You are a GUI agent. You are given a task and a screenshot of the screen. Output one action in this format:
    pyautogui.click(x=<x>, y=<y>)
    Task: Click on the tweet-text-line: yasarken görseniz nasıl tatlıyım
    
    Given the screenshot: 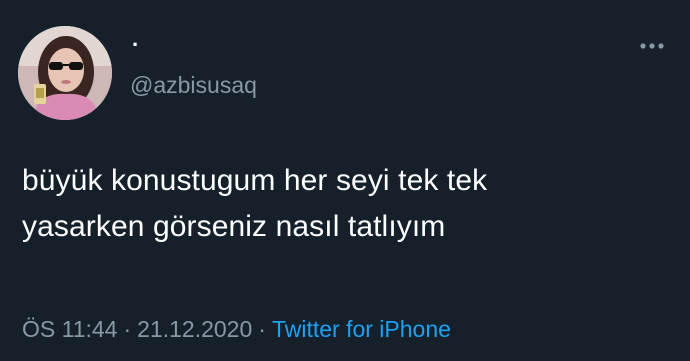 What is the action you would take?
    pyautogui.click(x=234, y=226)
    